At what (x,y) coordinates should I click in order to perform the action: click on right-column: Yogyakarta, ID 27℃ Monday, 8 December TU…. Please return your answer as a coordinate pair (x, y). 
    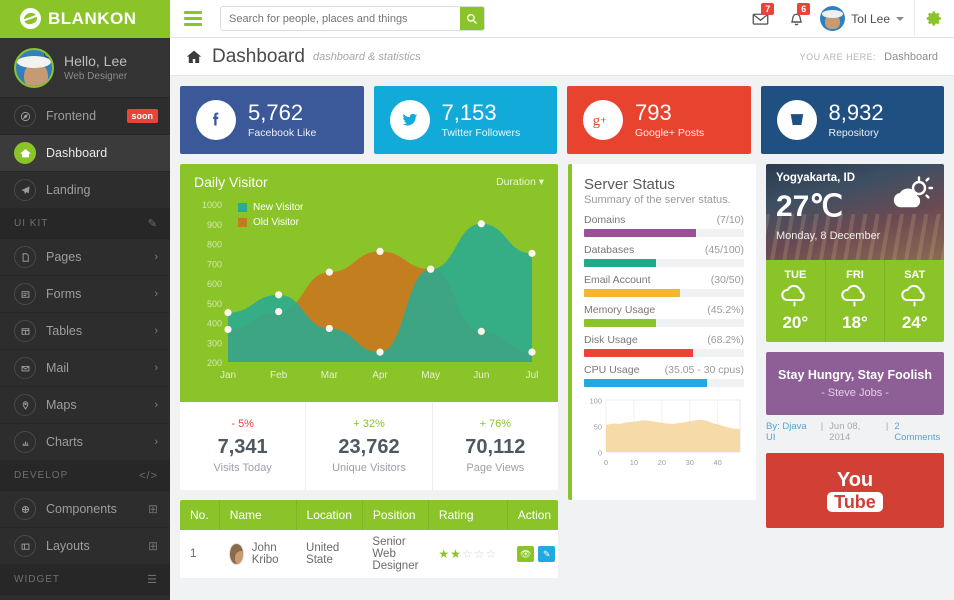
    Looking at the image, I should click on (855, 371).